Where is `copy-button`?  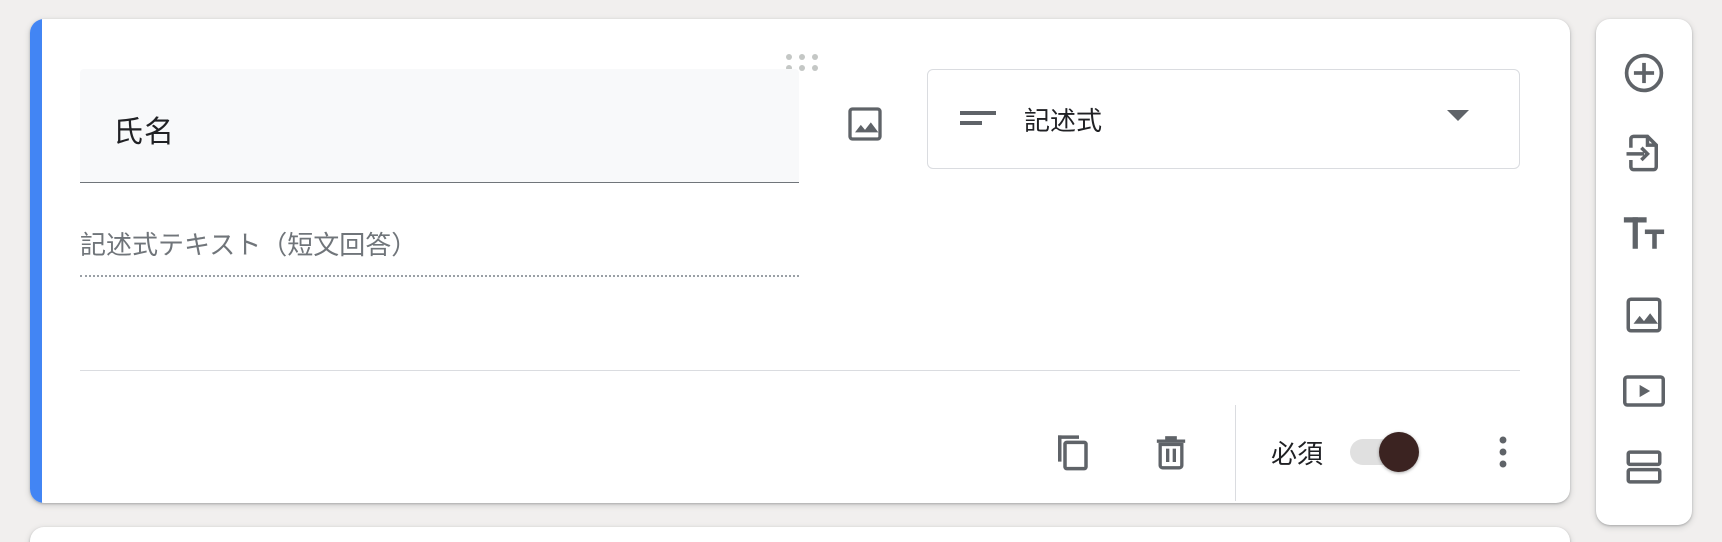
copy-button is located at coordinates (1072, 452).